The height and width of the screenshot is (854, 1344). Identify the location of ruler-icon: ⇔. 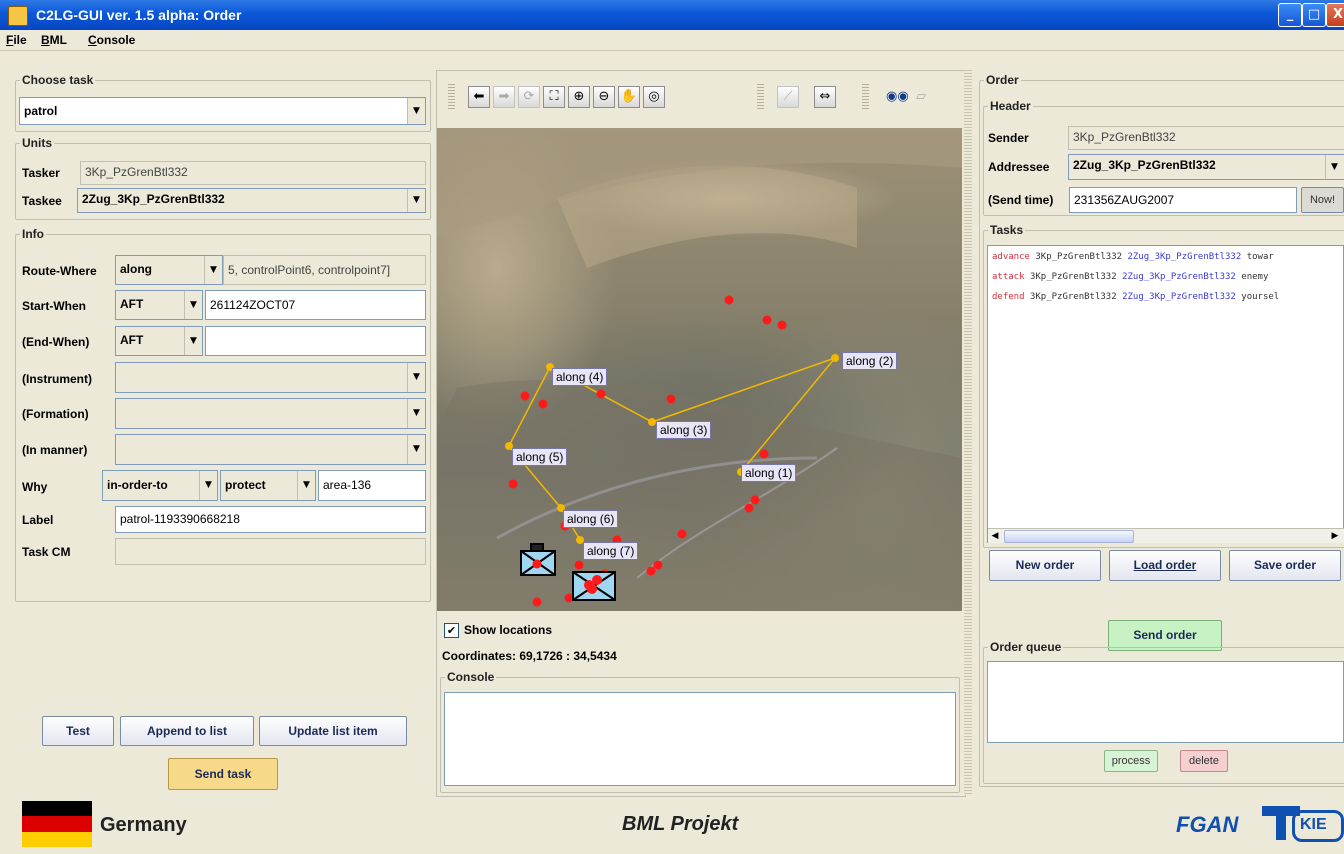
(825, 97).